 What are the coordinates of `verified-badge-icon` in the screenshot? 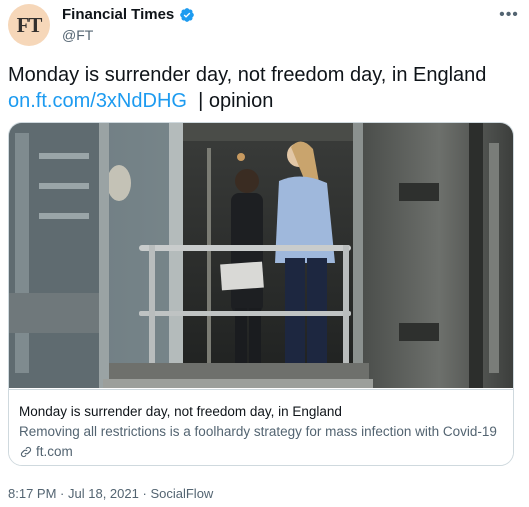 It's located at (187, 14).